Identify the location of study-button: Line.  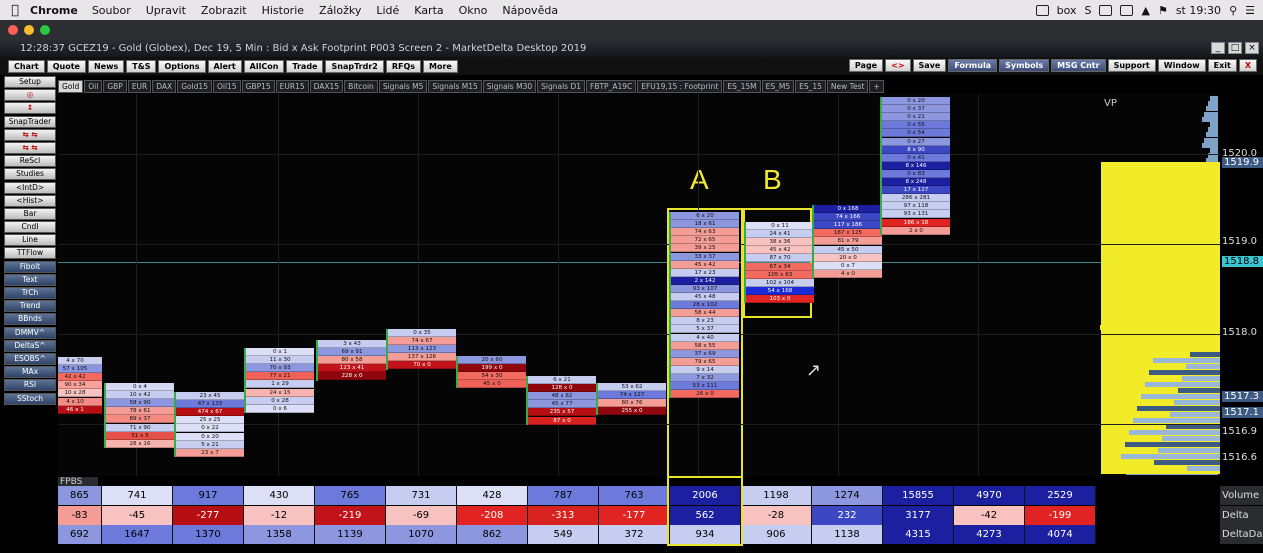
(30, 240).